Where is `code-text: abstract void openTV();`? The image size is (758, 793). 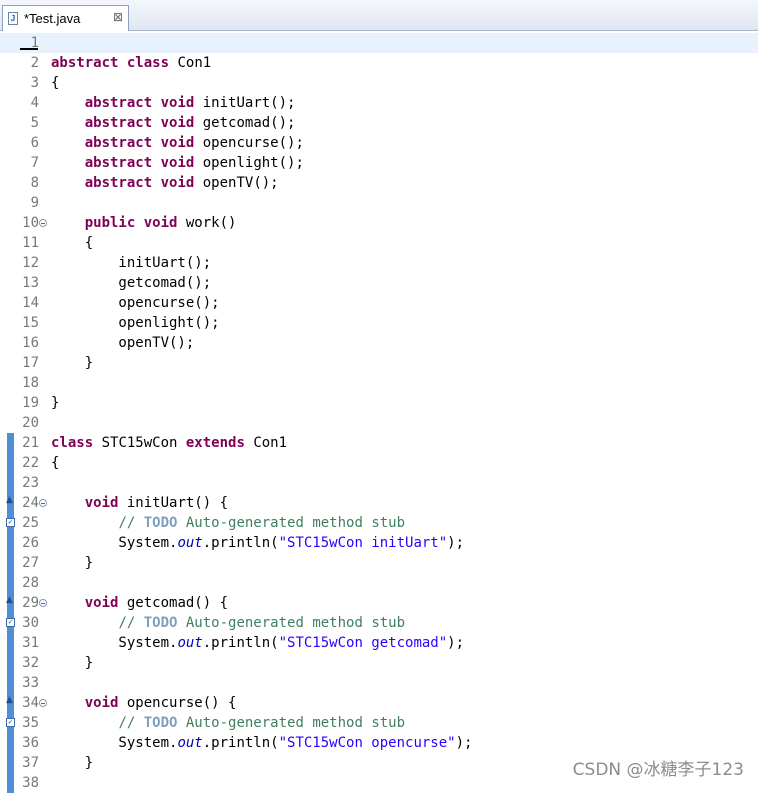
code-text: abstract void openTV(); is located at coordinates (165, 183).